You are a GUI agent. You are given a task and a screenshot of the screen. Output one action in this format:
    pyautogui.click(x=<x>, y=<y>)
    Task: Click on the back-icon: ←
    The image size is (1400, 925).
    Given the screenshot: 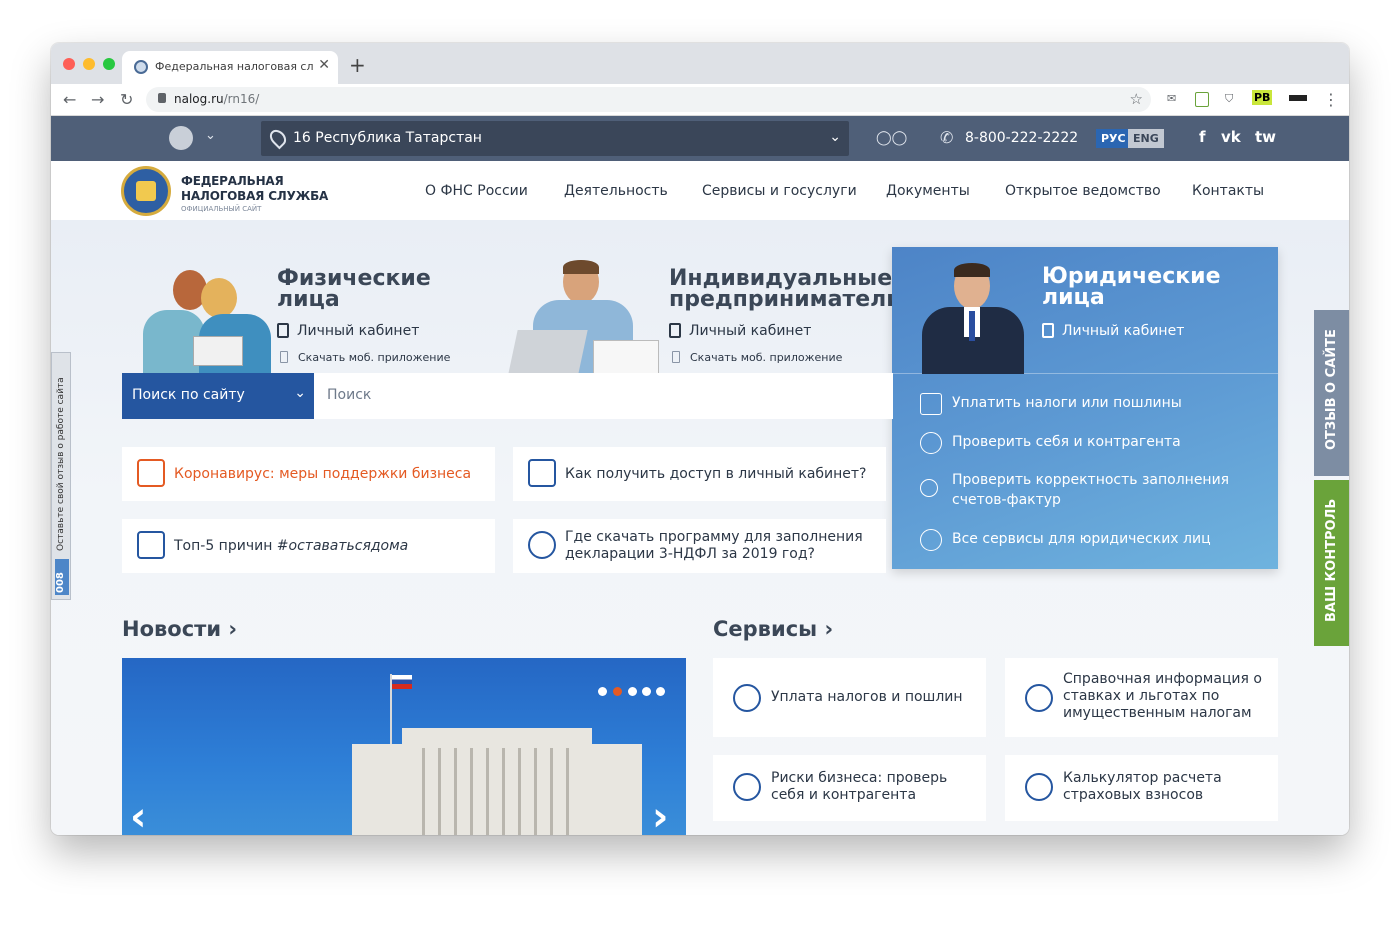 What is the action you would take?
    pyautogui.click(x=69, y=99)
    